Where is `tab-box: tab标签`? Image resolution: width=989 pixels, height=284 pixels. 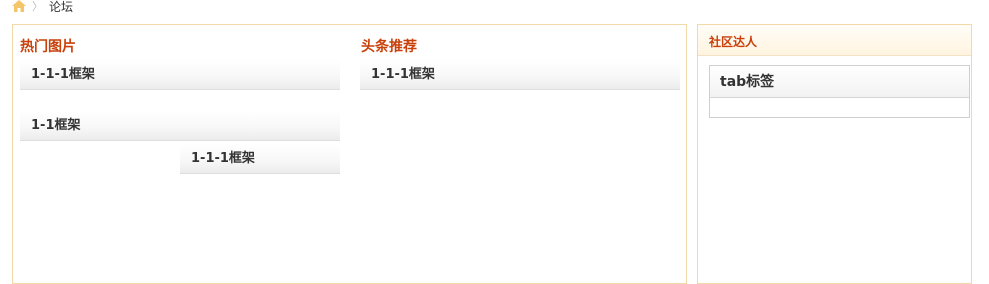
tab-box: tab标签 is located at coordinates (839, 91).